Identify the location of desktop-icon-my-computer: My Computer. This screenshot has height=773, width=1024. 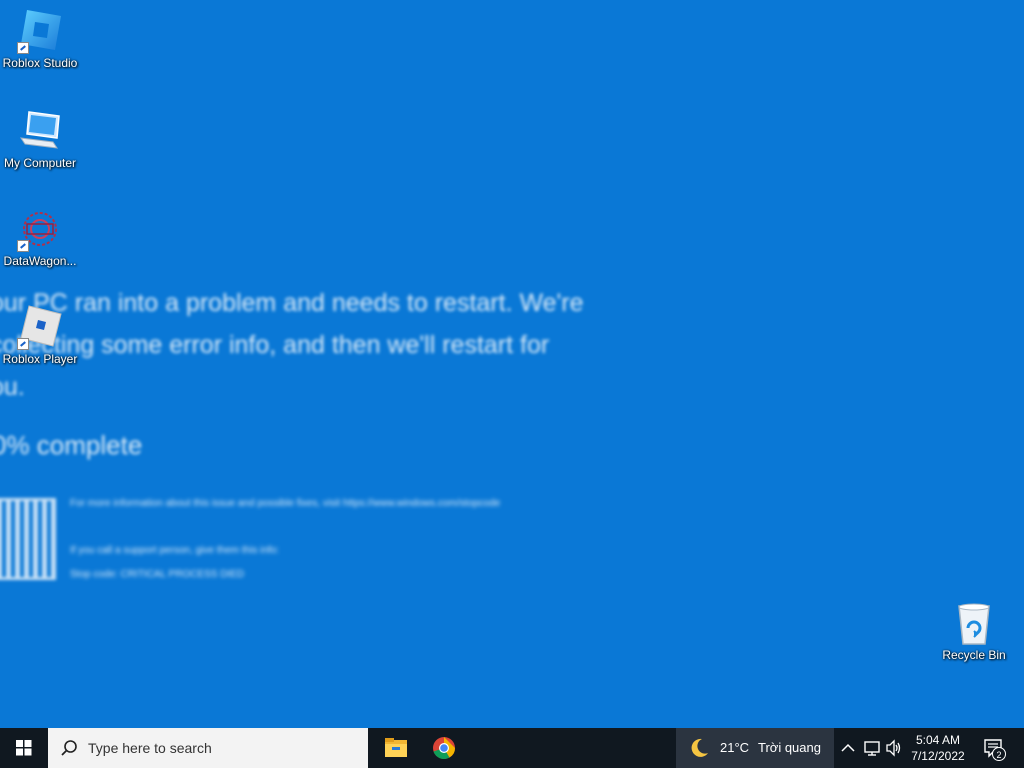
(40, 139).